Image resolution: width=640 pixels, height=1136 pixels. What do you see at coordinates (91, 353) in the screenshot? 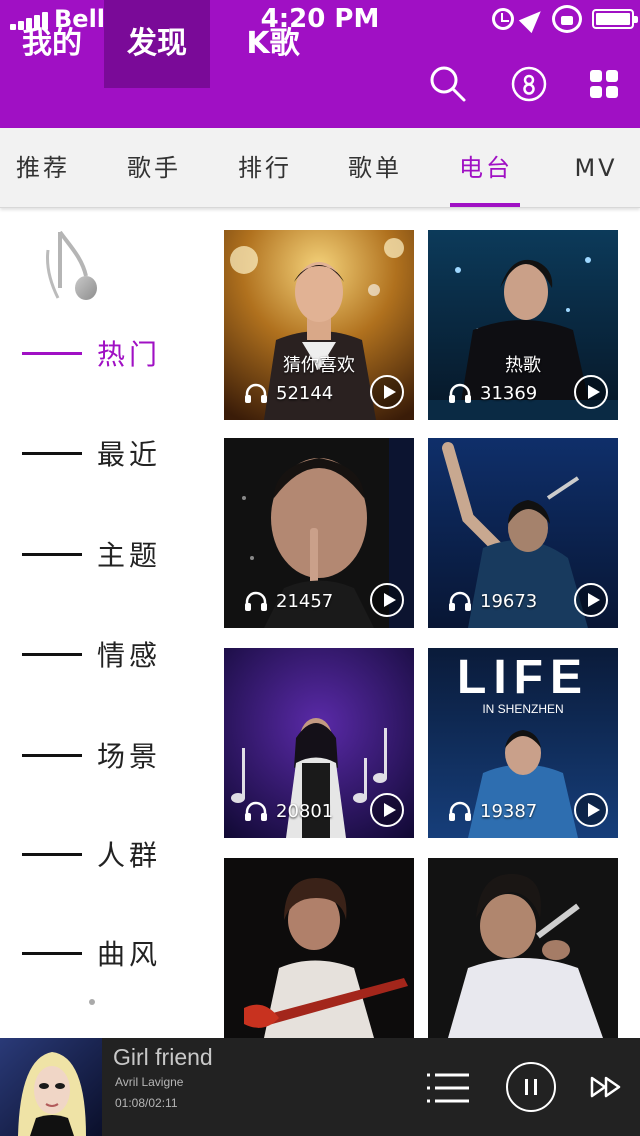
I see `side-item-hot: 热门` at bounding box center [91, 353].